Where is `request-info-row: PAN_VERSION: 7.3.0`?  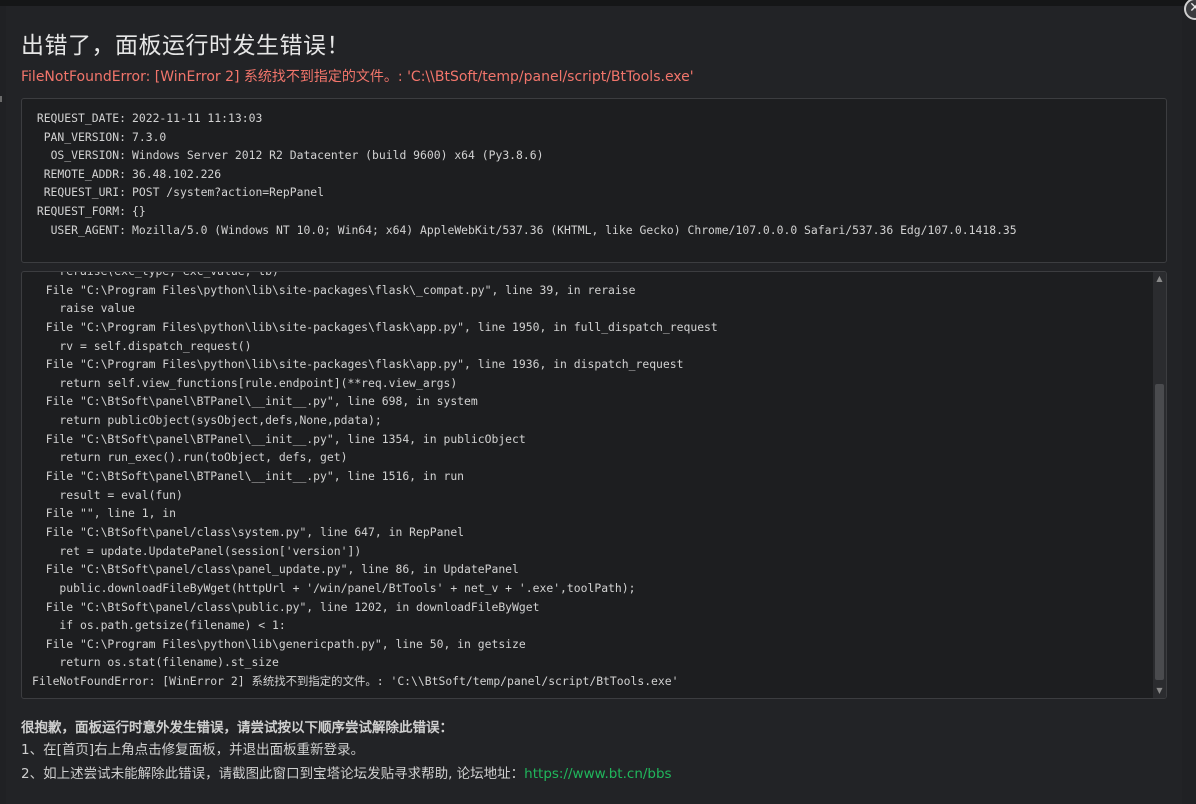
request-info-row: PAN_VERSION: 7.3.0 is located at coordinates (522, 137).